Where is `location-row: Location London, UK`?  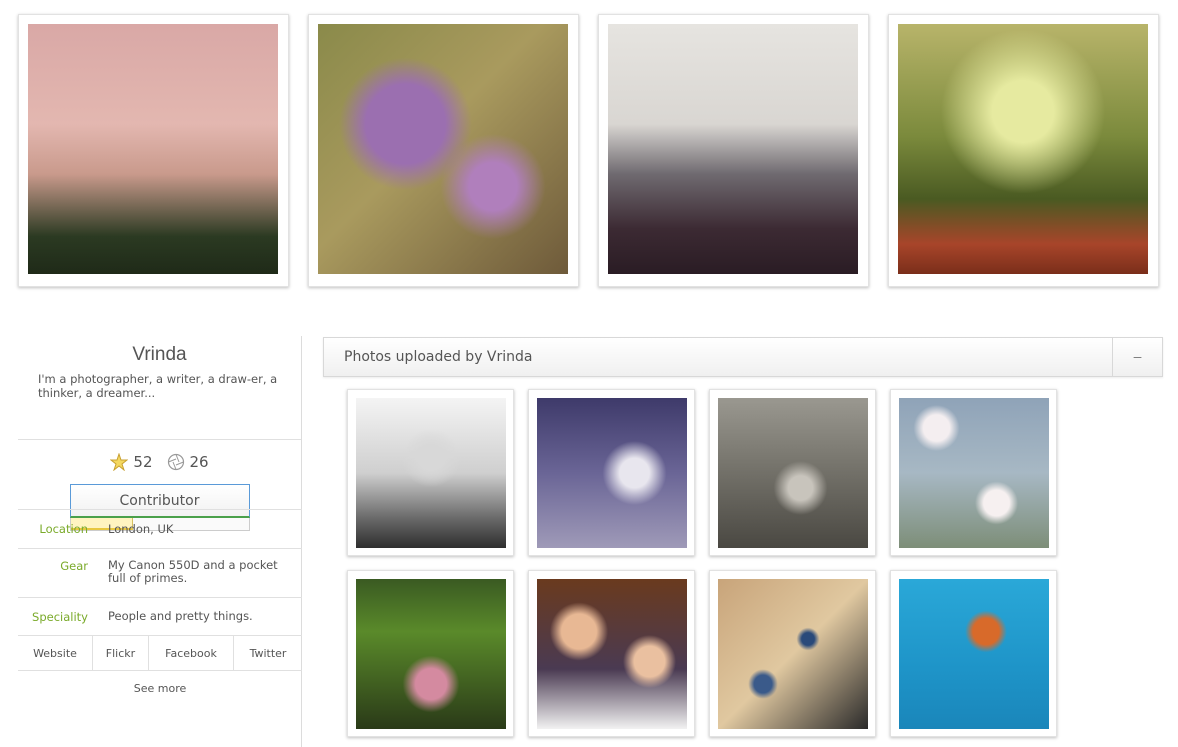
location-row: Location London, UK is located at coordinates (160, 529).